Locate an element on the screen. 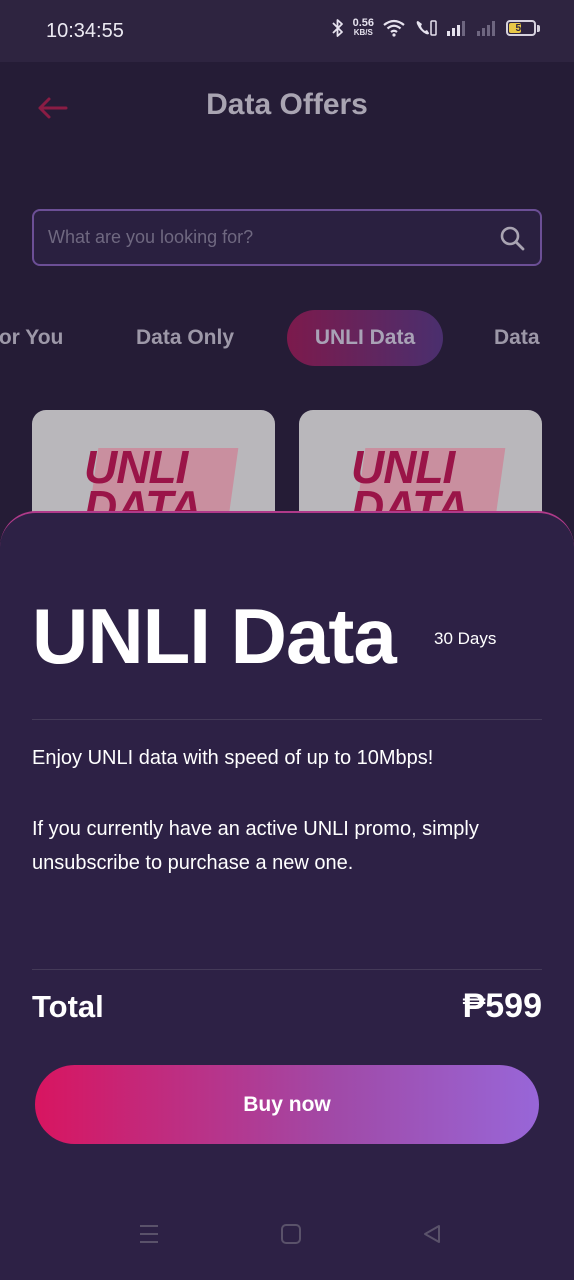 Image resolution: width=574 pixels, height=1280 pixels. back-nav-button is located at coordinates (432, 1234).